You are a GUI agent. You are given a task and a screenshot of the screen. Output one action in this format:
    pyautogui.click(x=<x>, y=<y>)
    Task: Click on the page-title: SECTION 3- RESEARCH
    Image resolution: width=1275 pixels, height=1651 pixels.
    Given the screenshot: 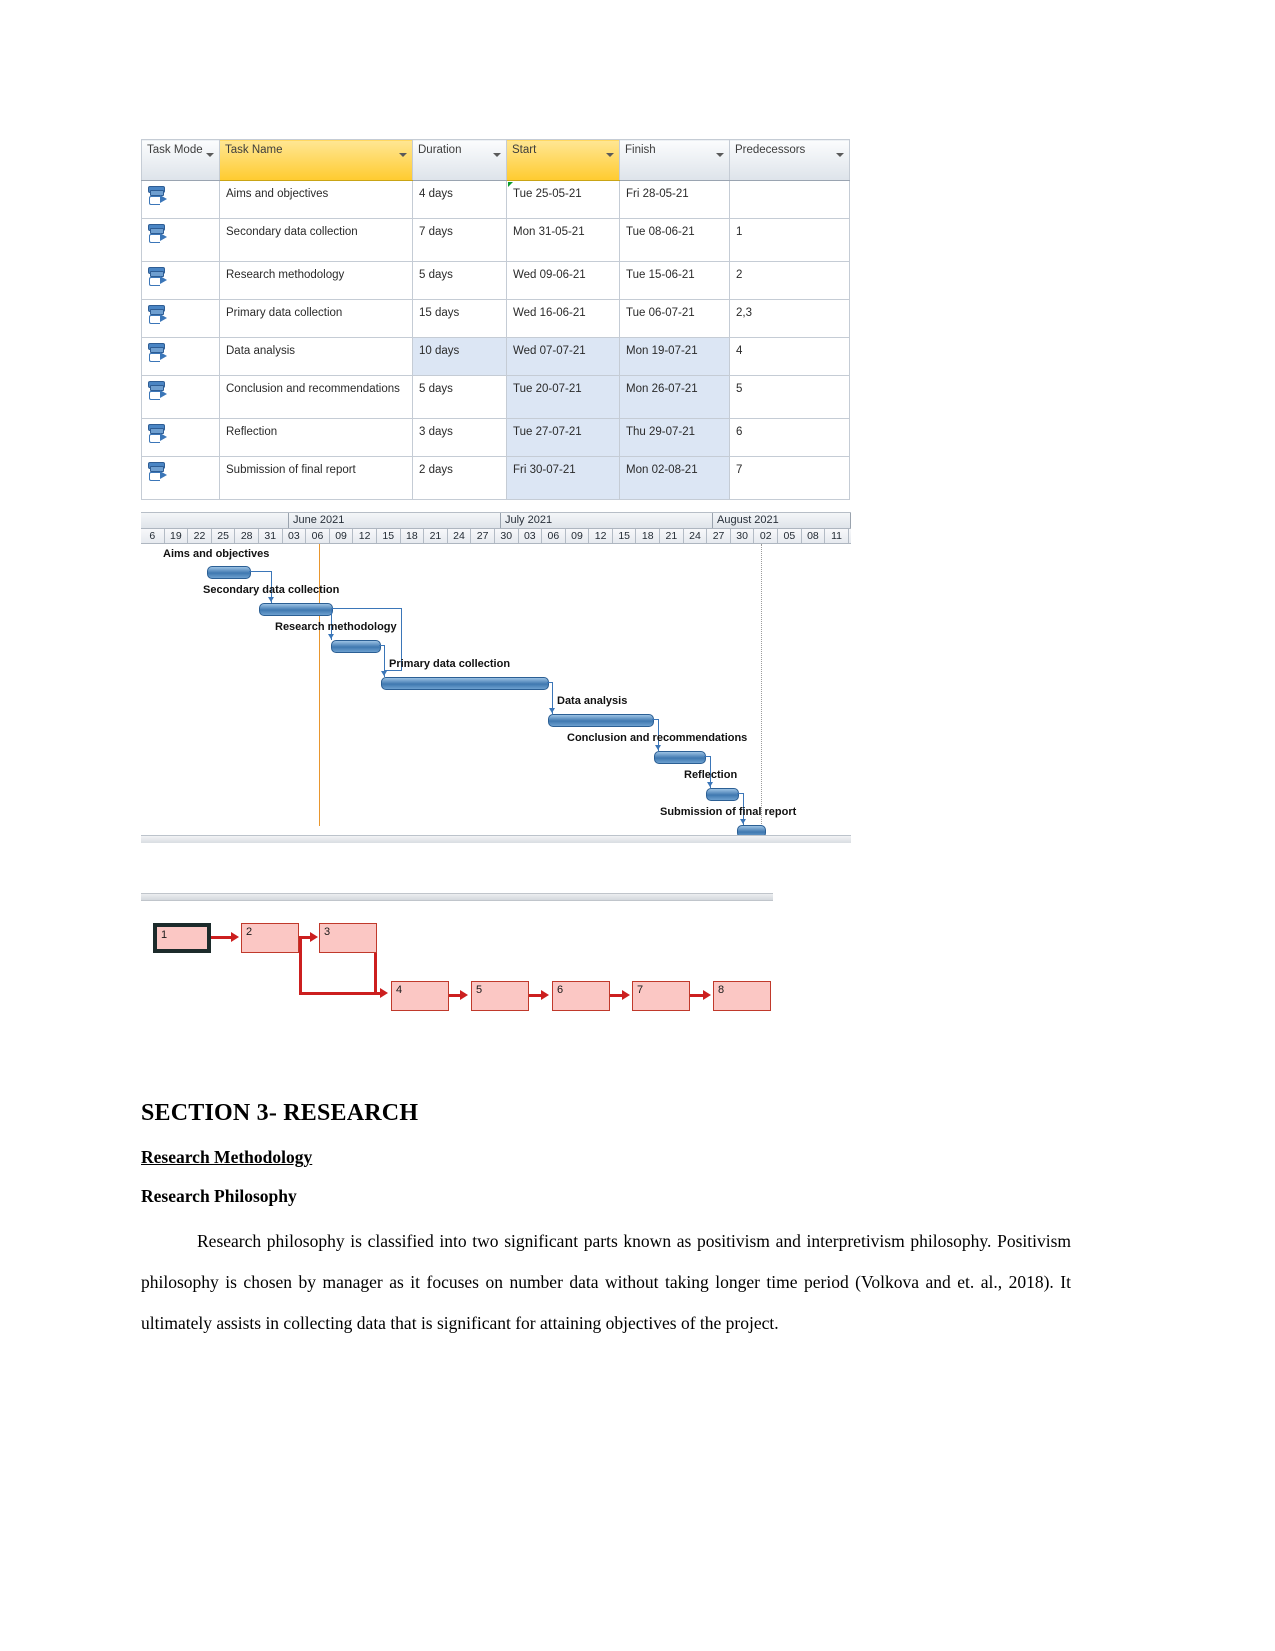 What is the action you would take?
    pyautogui.click(x=280, y=1113)
    